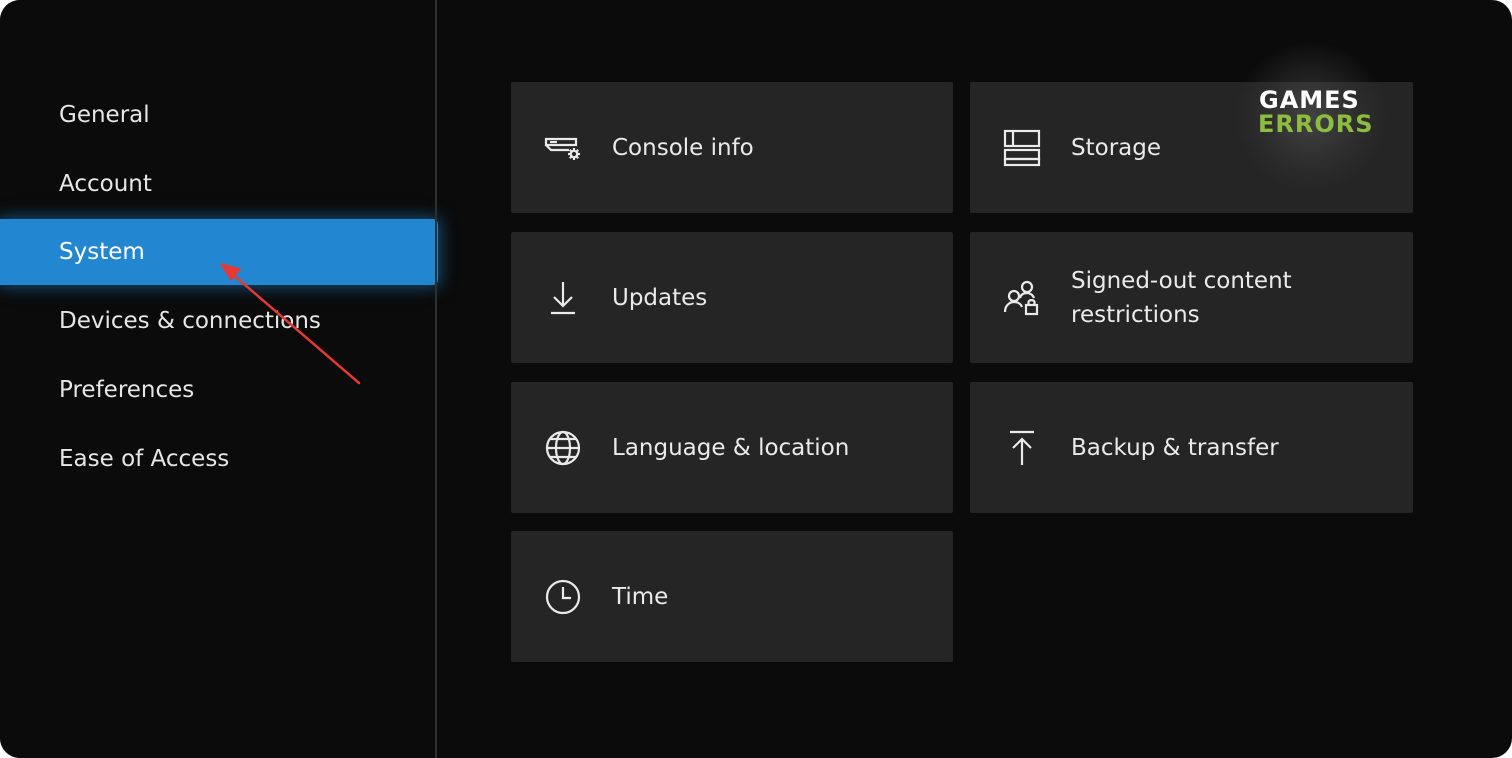 The height and width of the screenshot is (758, 1512). Describe the element at coordinates (563, 298) in the screenshot. I see `download-arrow-icon` at that location.